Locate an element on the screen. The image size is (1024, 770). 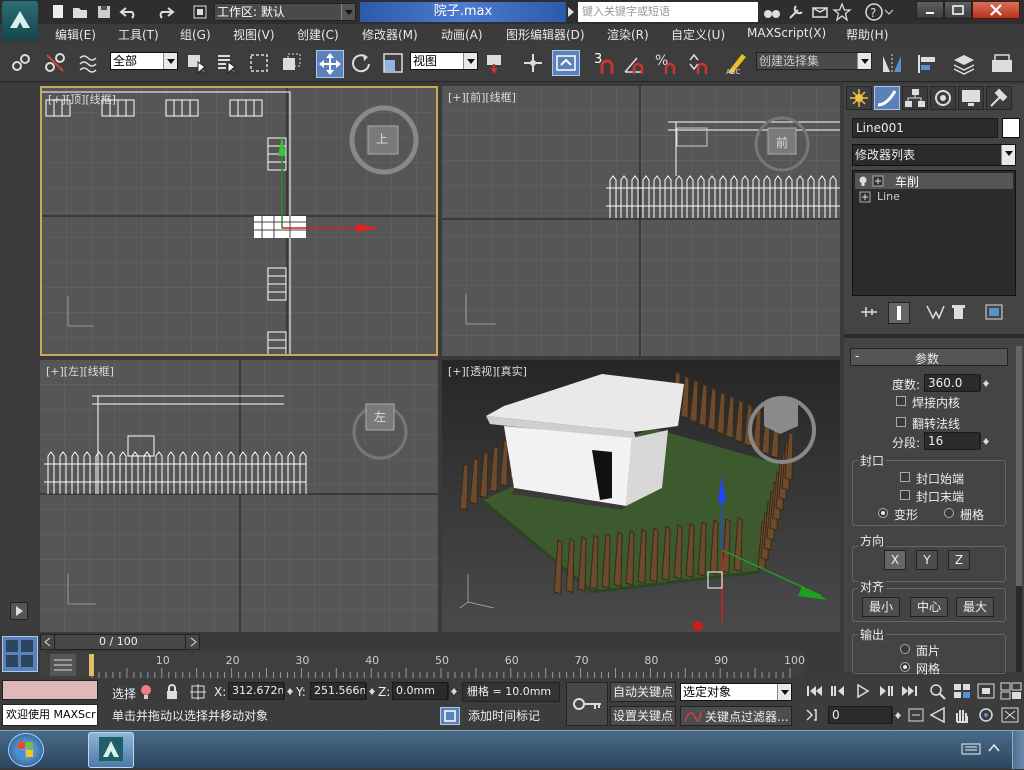
set-key-mode-button is located at coordinates (587, 704).